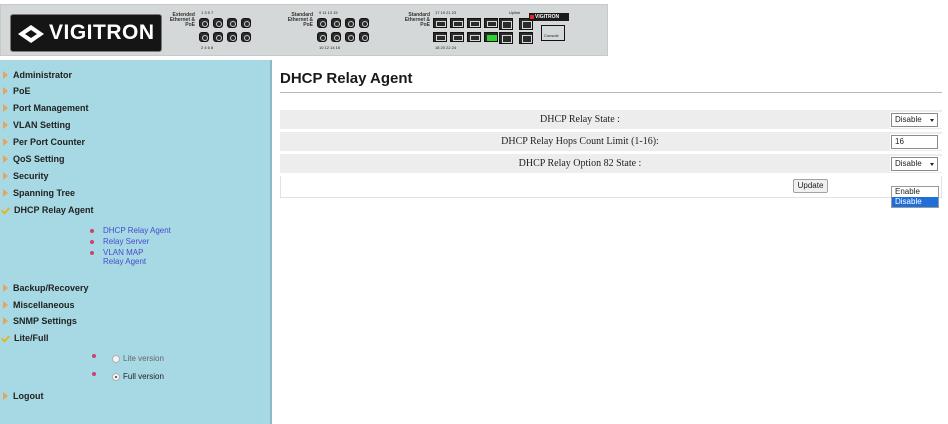 This screenshot has width=948, height=424. What do you see at coordinates (45, 321) in the screenshot?
I see `sidebar-item-label: SNMP Settings` at bounding box center [45, 321].